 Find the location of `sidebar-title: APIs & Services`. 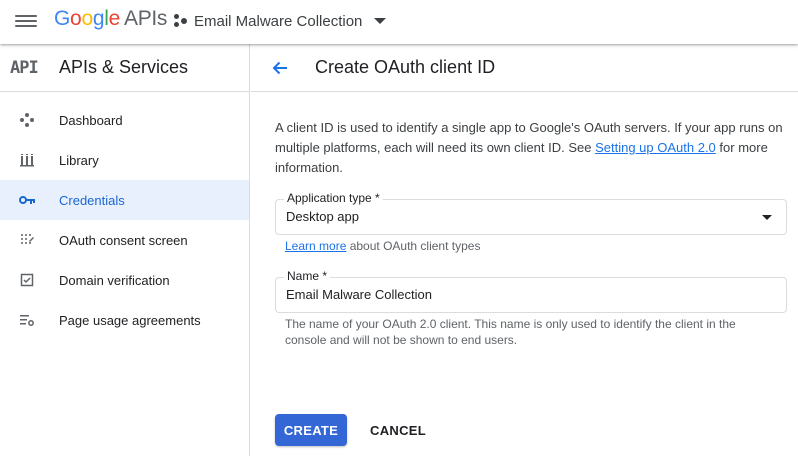

sidebar-title: APIs & Services is located at coordinates (124, 67).